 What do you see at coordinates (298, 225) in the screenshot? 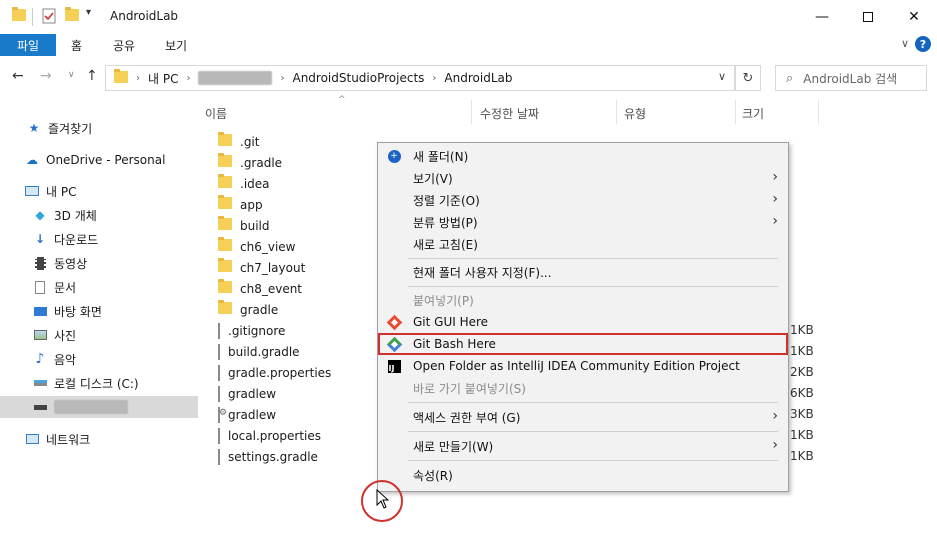
I see `file-row: build` at bounding box center [298, 225].